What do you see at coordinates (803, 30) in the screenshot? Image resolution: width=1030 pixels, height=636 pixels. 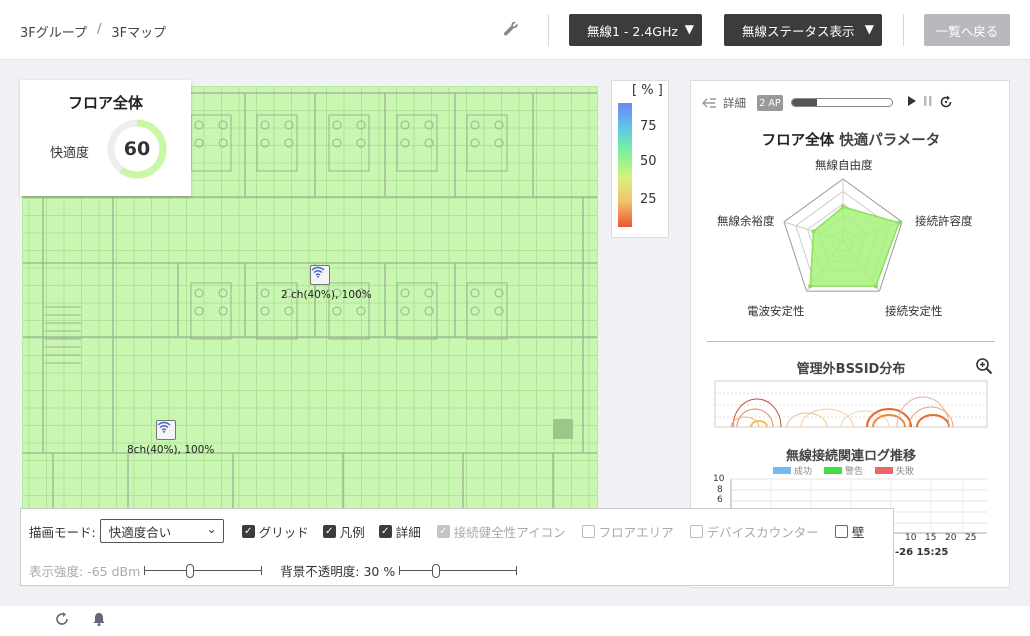 I see `view-mode-select: 無線ステータス表示 ▼` at bounding box center [803, 30].